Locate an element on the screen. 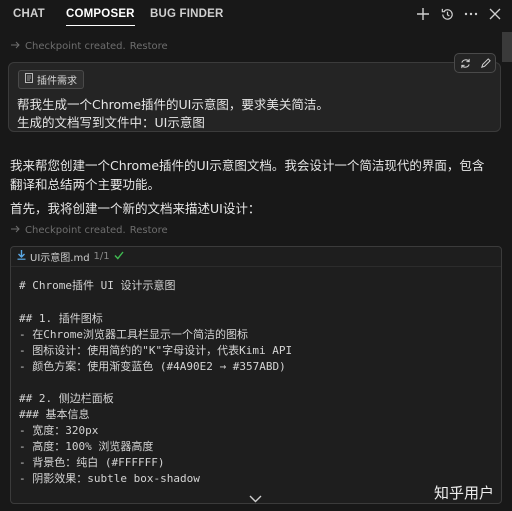 The width and height of the screenshot is (512, 511). code-line: - 图标设计：使用简约的"K"字母设计，代表Kimi API is located at coordinates (156, 350).